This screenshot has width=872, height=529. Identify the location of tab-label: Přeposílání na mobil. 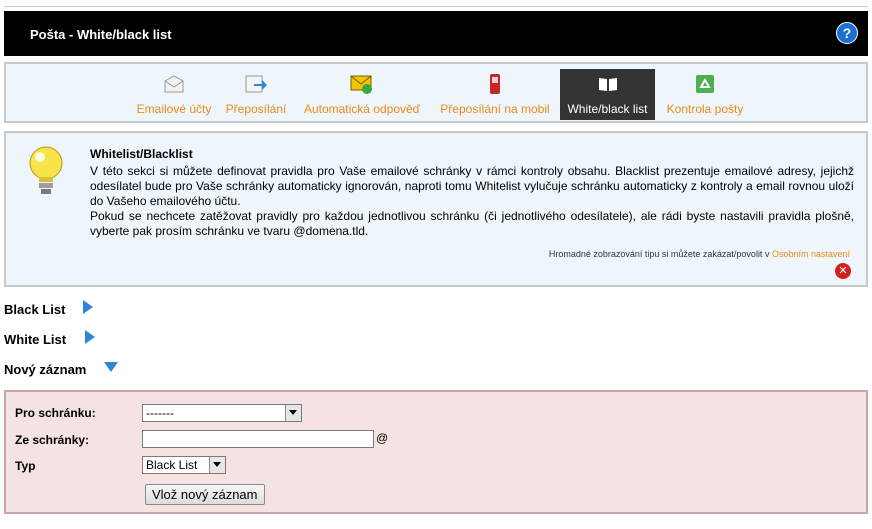
(495, 109).